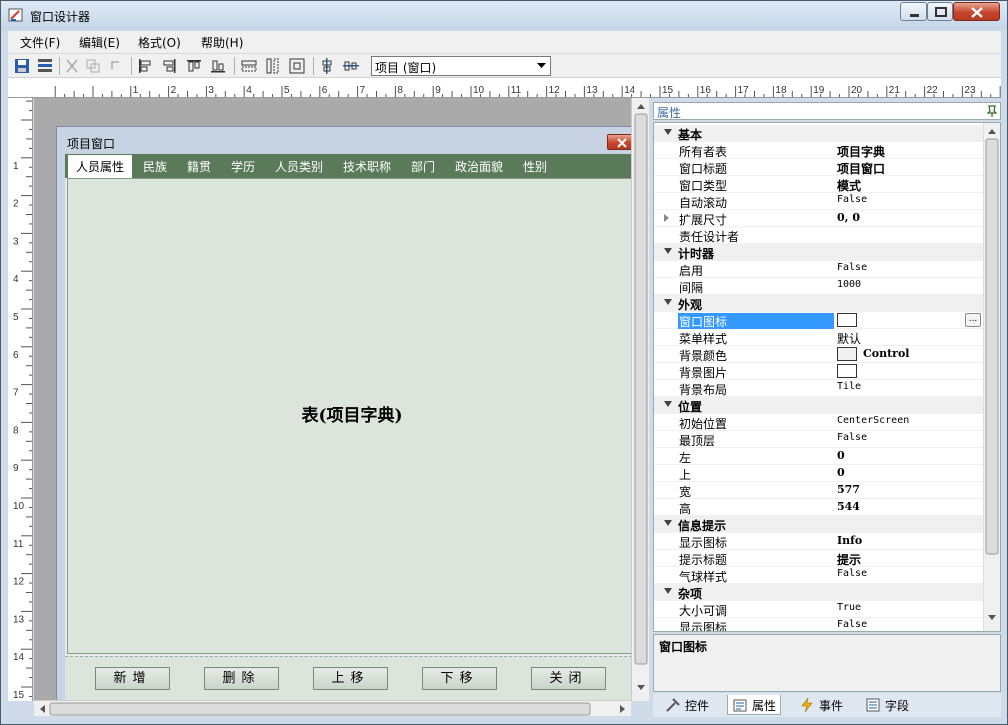 Image resolution: width=1008 pixels, height=725 pixels. I want to click on property-row: 菜单样式 默认, so click(819, 337).